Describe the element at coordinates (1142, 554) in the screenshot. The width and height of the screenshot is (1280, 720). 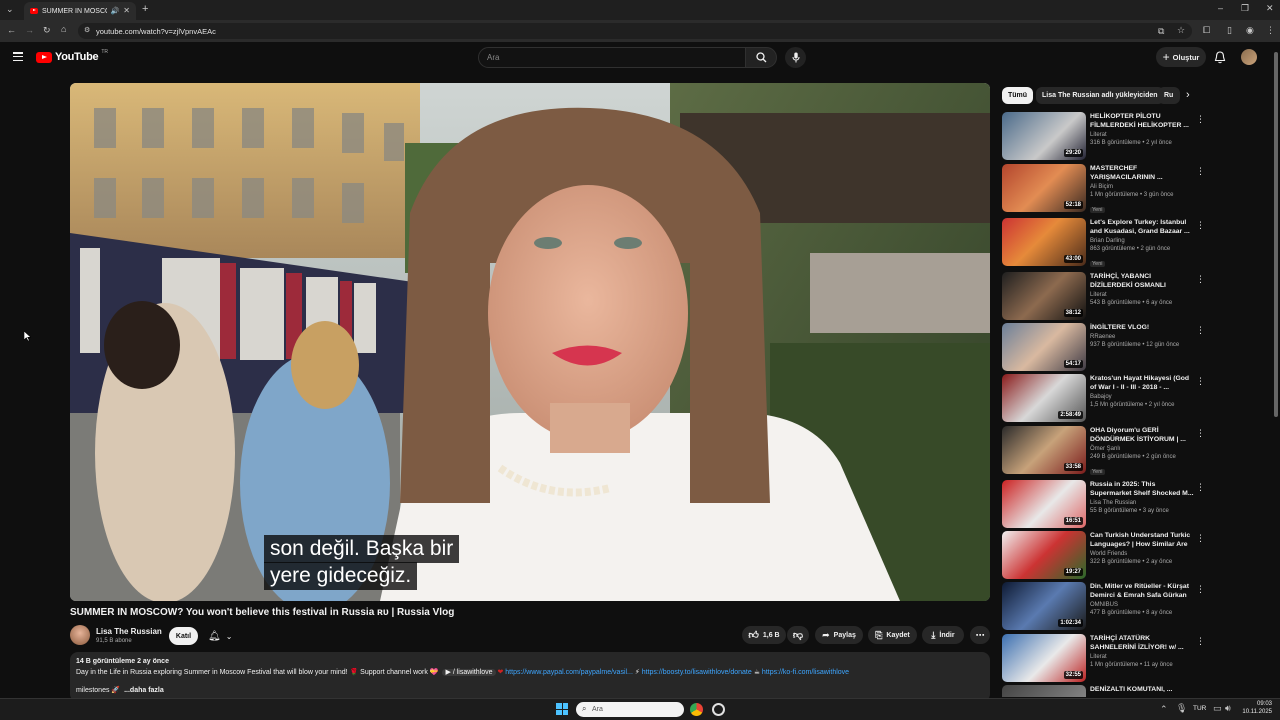
I see `rec-channel: World Friends` at that location.